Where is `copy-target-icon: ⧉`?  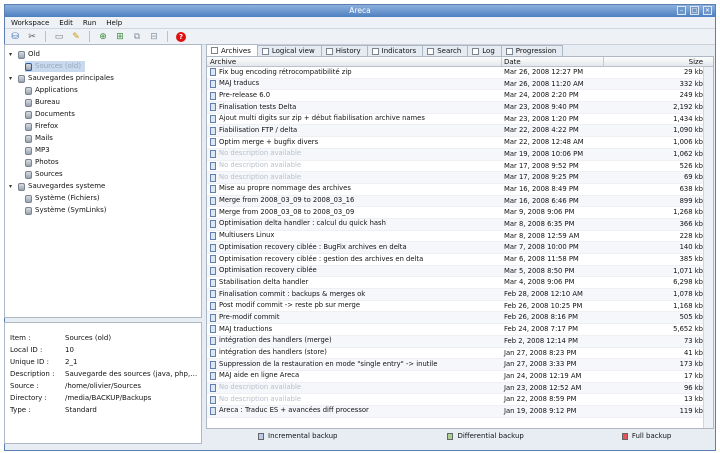
copy-target-icon: ⧉ is located at coordinates (137, 37).